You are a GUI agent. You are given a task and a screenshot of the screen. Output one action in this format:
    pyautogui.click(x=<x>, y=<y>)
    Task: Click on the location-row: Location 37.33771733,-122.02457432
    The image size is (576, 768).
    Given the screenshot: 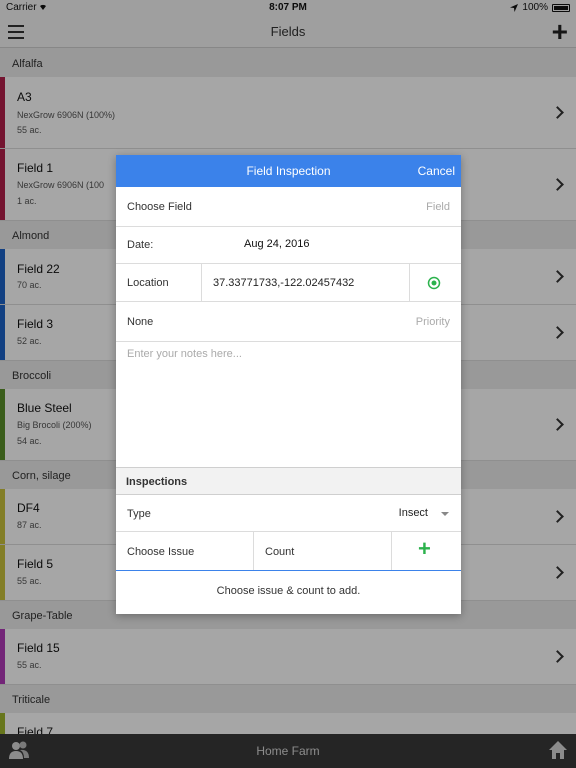 What is the action you would take?
    pyautogui.click(x=288, y=283)
    